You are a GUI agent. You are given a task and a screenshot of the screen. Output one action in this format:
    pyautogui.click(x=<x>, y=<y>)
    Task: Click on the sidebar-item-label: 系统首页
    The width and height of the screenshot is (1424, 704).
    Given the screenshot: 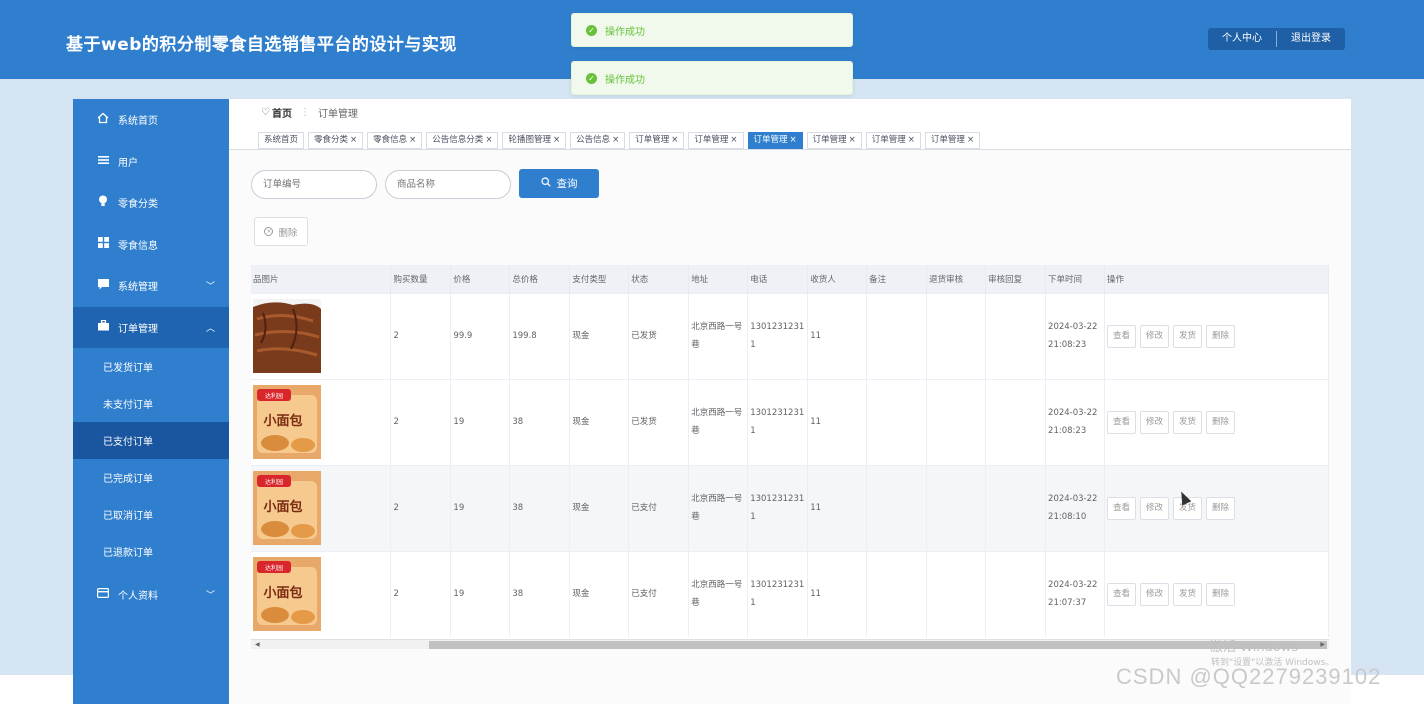 What is the action you would take?
    pyautogui.click(x=138, y=122)
    